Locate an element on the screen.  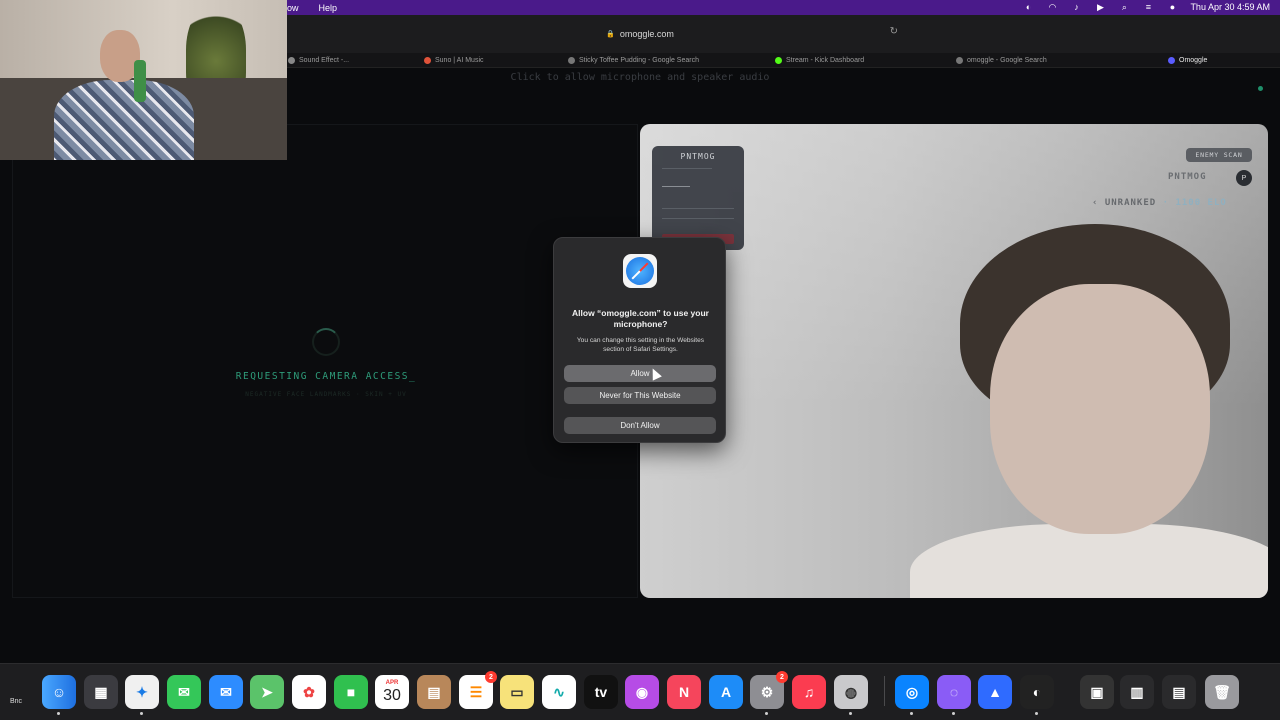
webcam-person-shirt is located at coordinates (124, 120).